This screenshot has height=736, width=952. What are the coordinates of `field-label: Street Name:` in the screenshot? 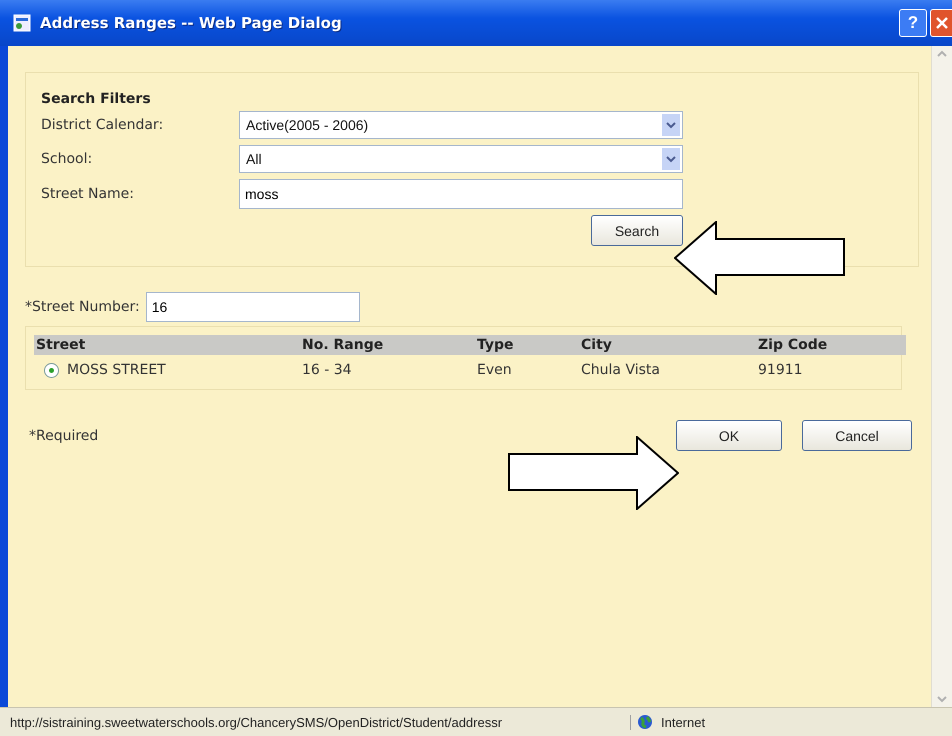 It's located at (88, 194).